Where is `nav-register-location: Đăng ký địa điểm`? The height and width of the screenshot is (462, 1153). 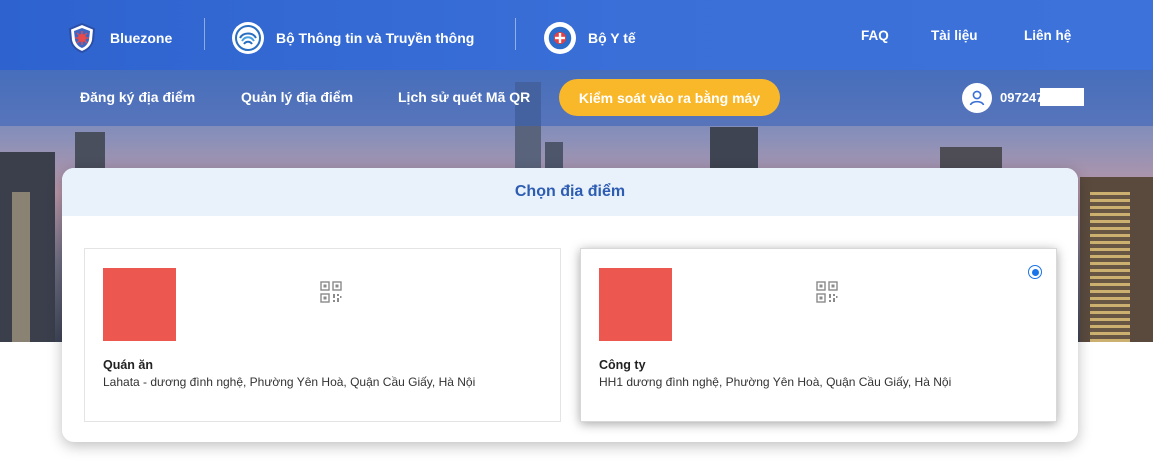 nav-register-location: Đăng ký địa điểm is located at coordinates (137, 97).